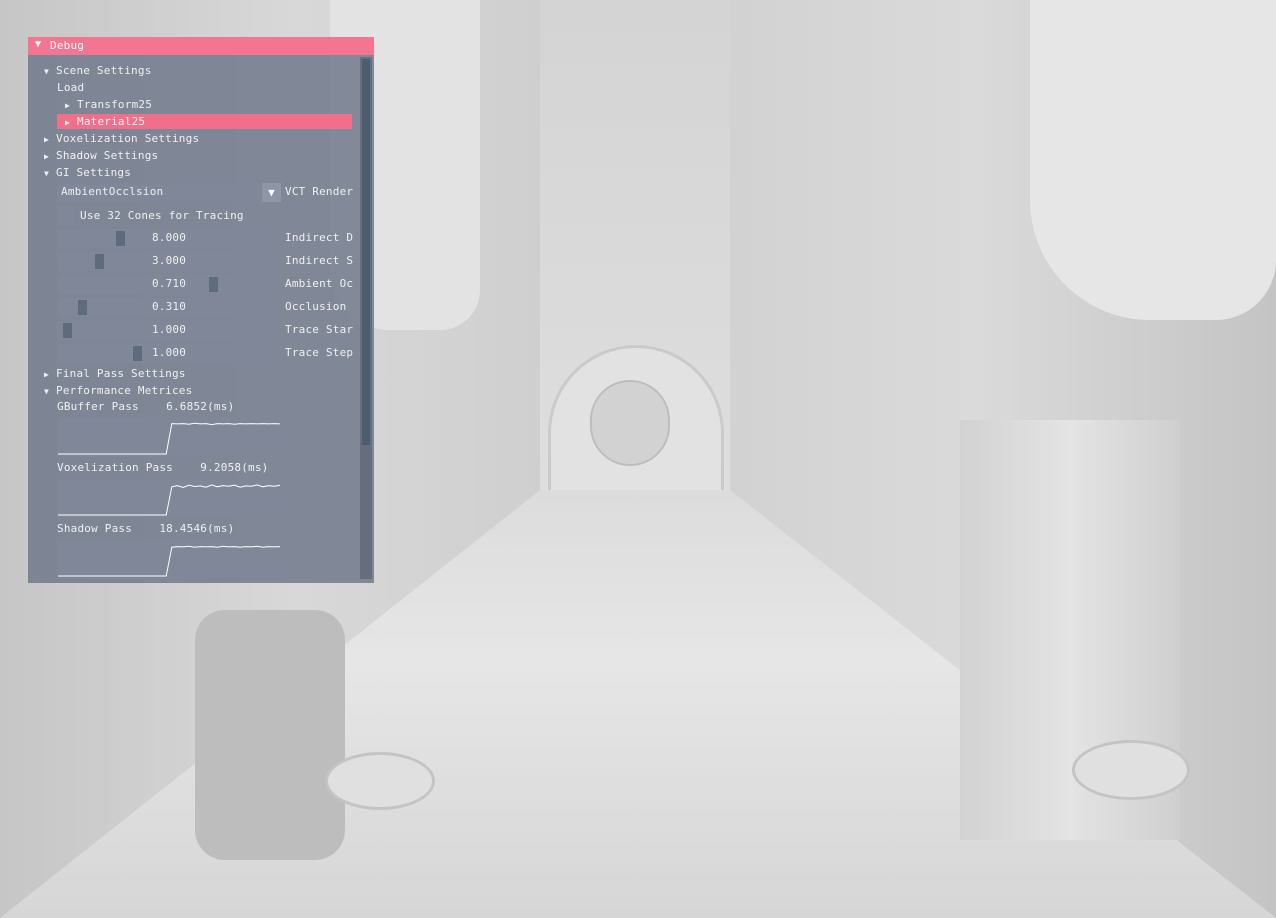 Image resolution: width=1276 pixels, height=918 pixels. Describe the element at coordinates (111, 121) in the screenshot. I see `tree-label: Material25` at that location.